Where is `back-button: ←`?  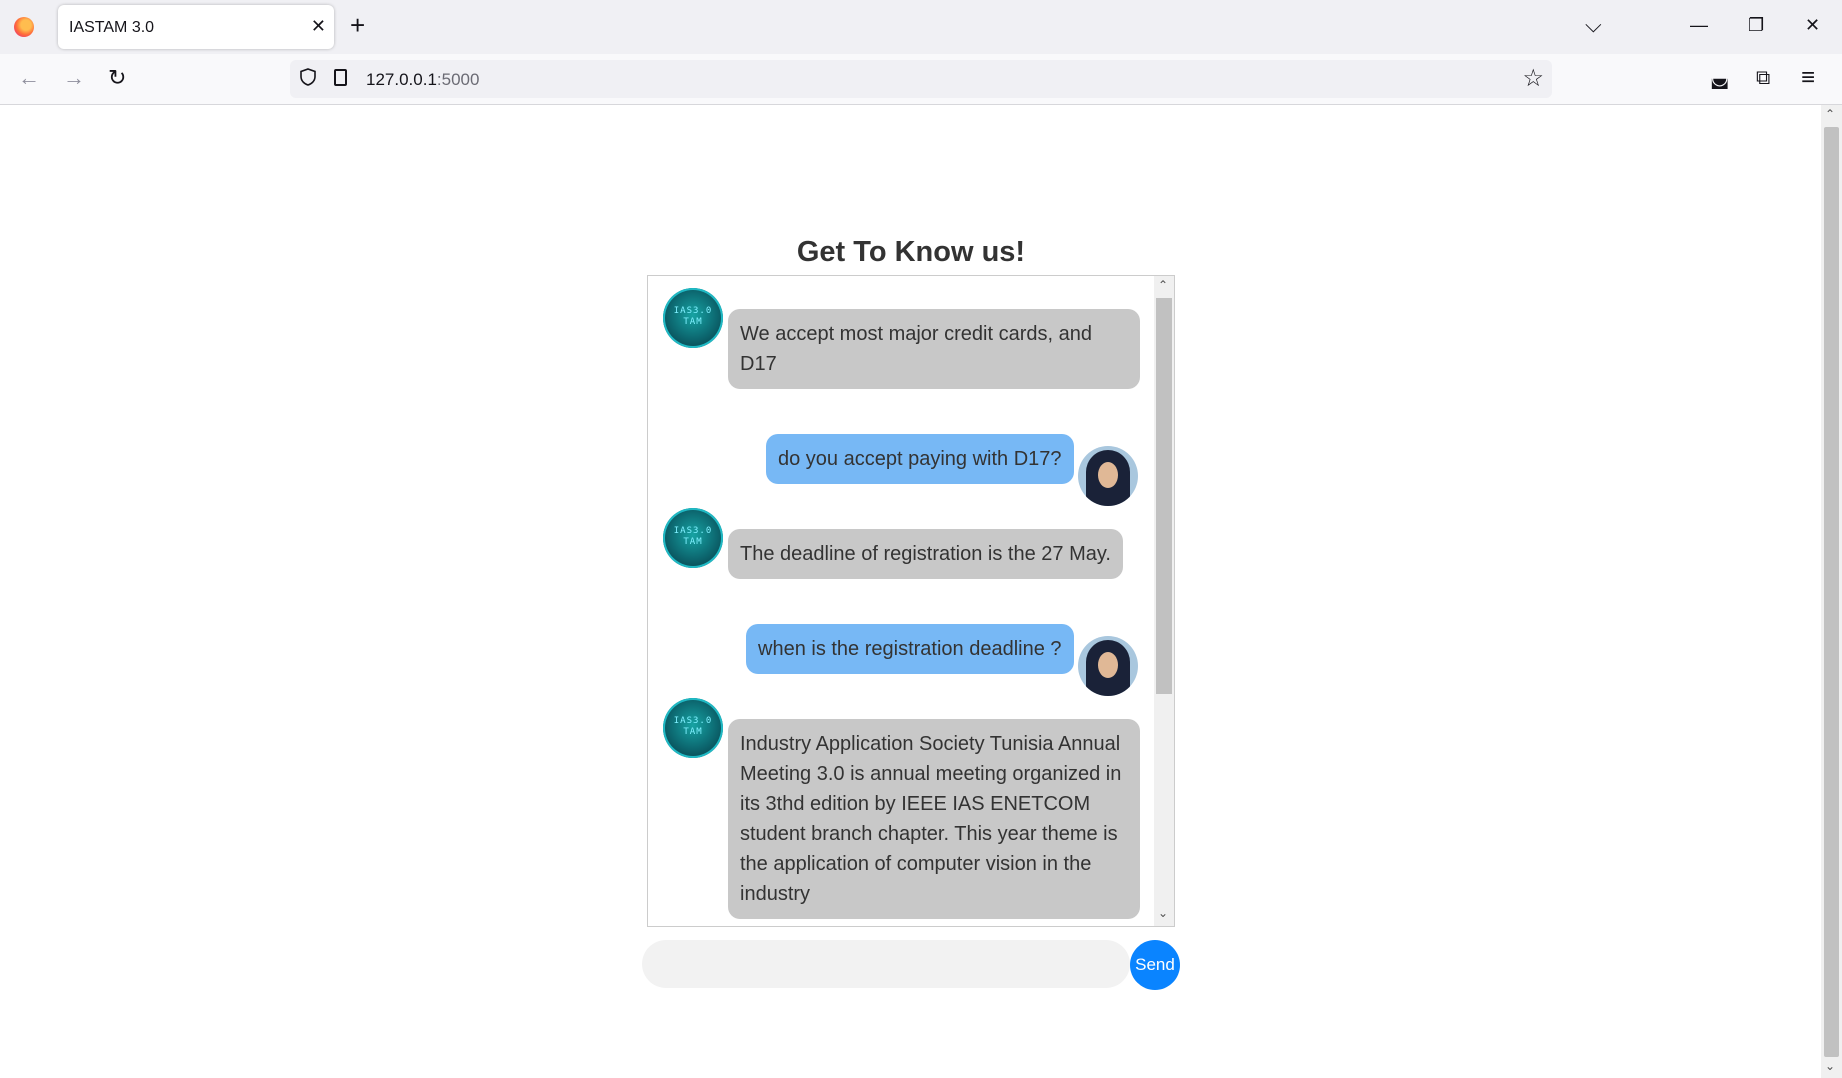
back-button: ← is located at coordinates (29, 78).